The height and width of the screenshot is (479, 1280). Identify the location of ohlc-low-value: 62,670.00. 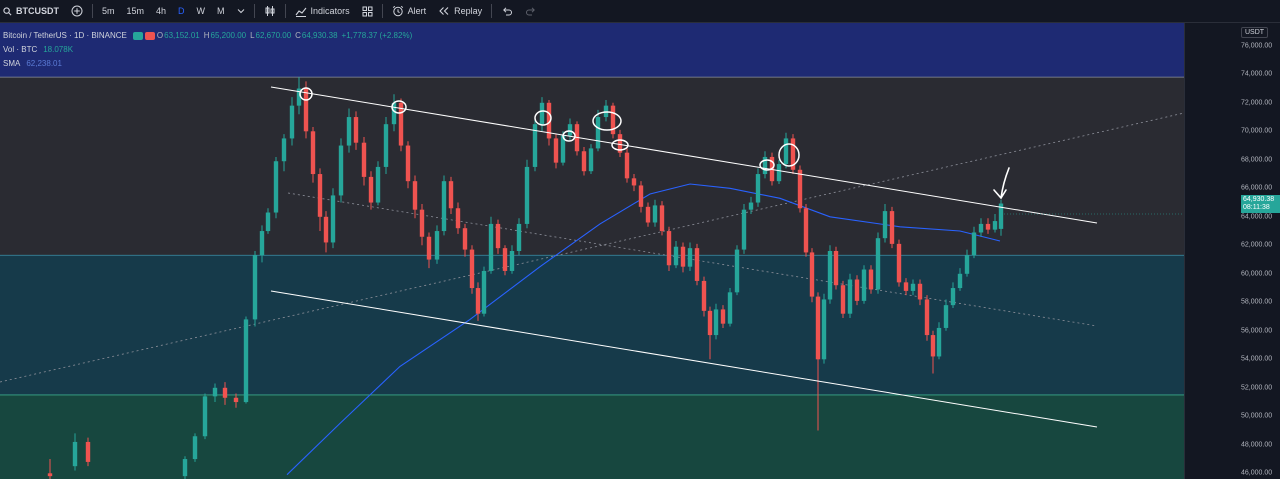
(273, 35).